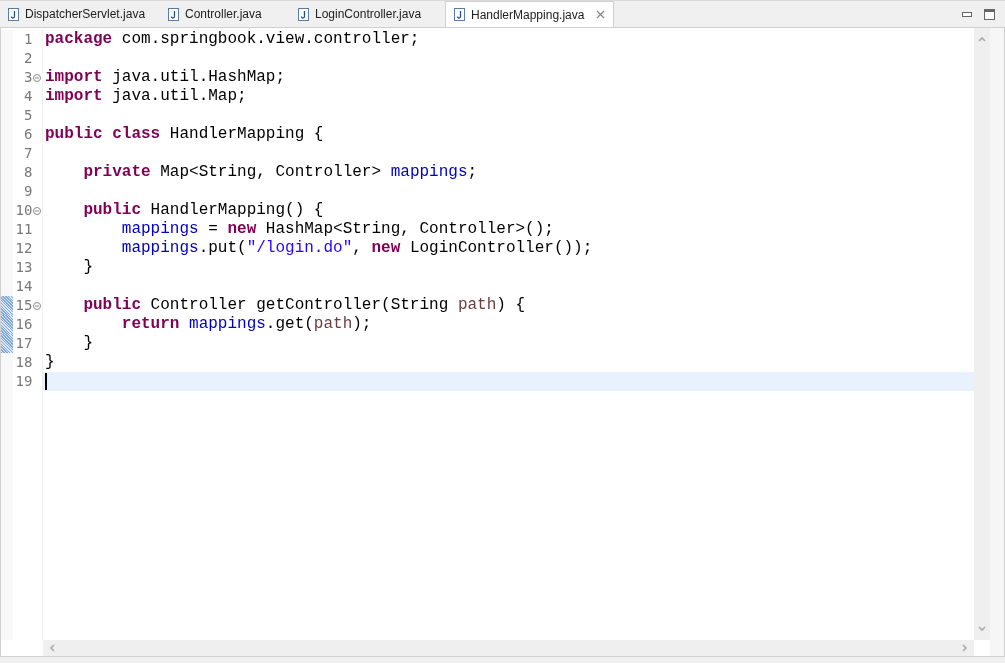 This screenshot has height=663, width=1005. Describe the element at coordinates (23, 210) in the screenshot. I see `line-number: 10` at that location.